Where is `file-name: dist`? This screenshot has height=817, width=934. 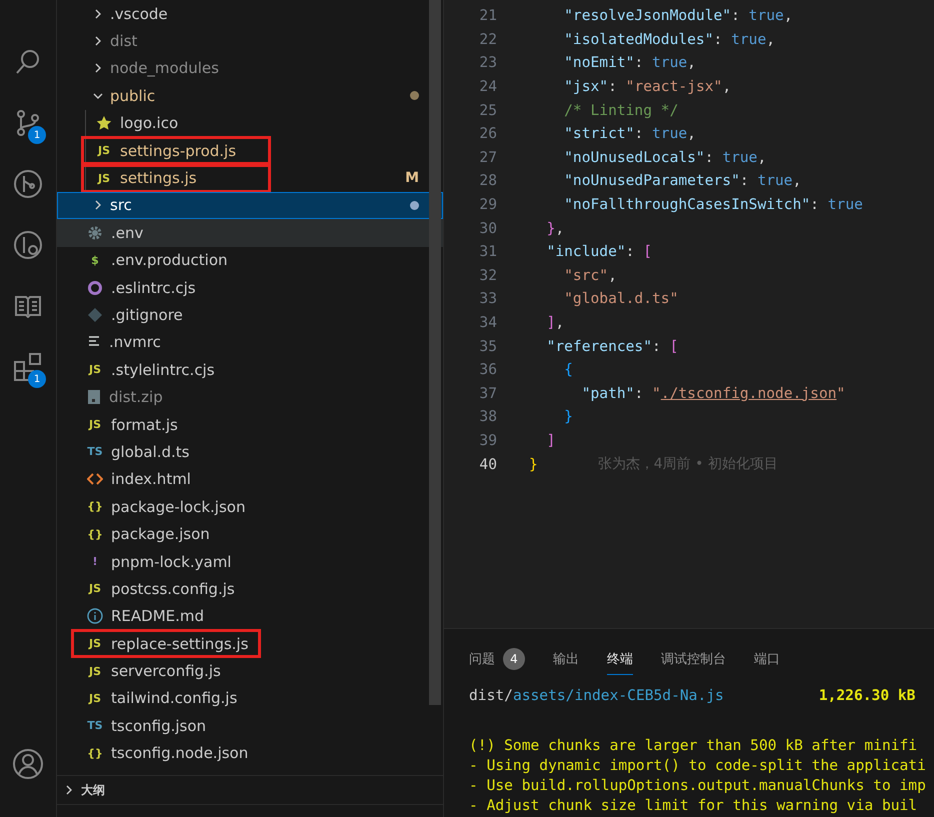 file-name: dist is located at coordinates (124, 41).